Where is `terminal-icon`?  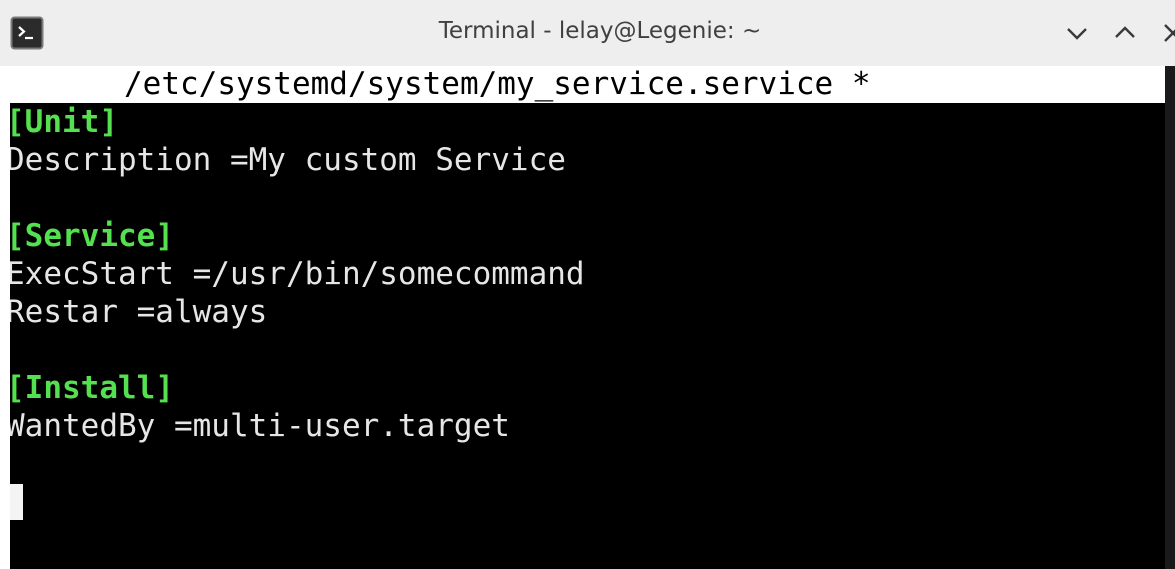 terminal-icon is located at coordinates (27, 33).